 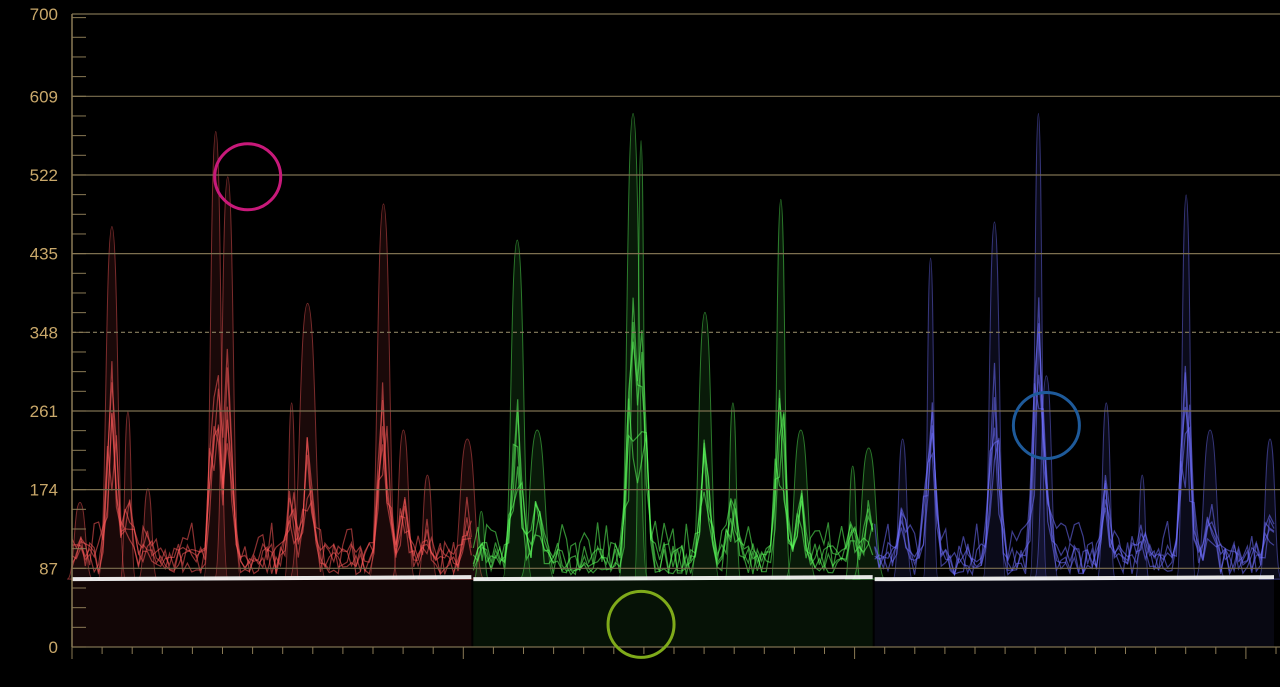 I want to click on y-tick-label: 348, so click(x=44, y=332).